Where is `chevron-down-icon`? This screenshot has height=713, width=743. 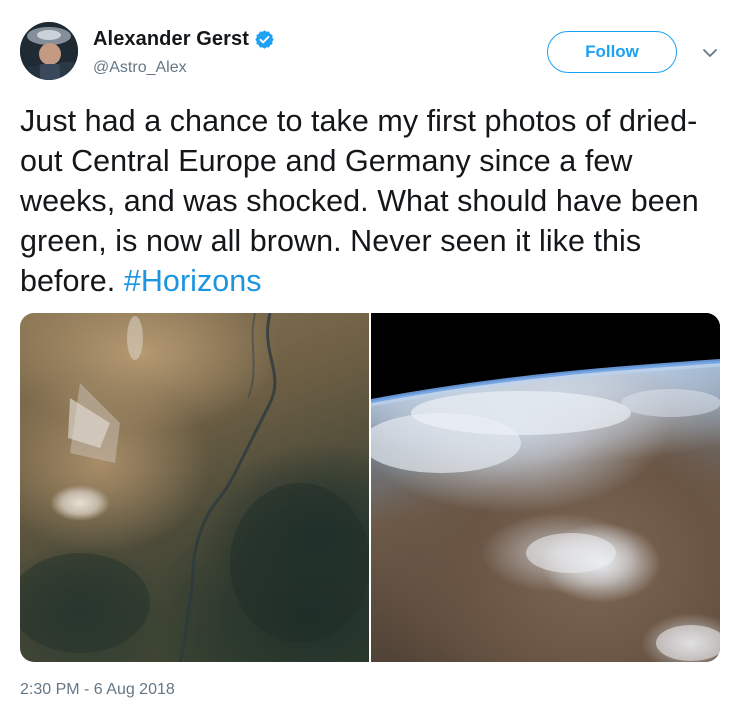
chevron-down-icon is located at coordinates (710, 53).